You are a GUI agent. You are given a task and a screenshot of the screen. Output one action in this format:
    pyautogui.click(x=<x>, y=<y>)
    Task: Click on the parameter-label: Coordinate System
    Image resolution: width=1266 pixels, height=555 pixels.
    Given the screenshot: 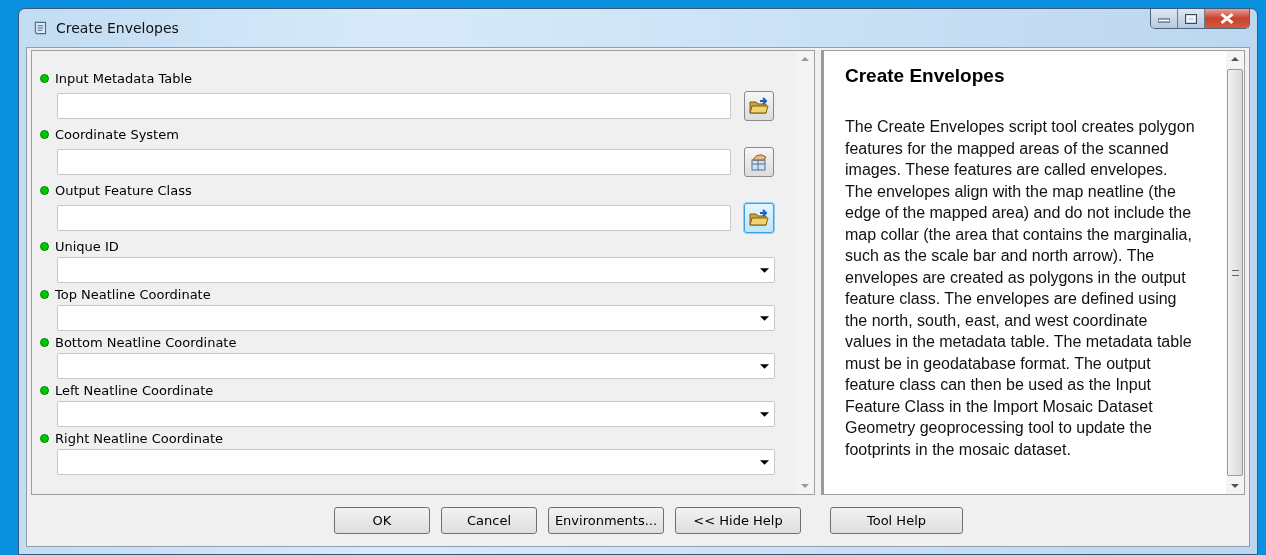 What is the action you would take?
    pyautogui.click(x=117, y=134)
    